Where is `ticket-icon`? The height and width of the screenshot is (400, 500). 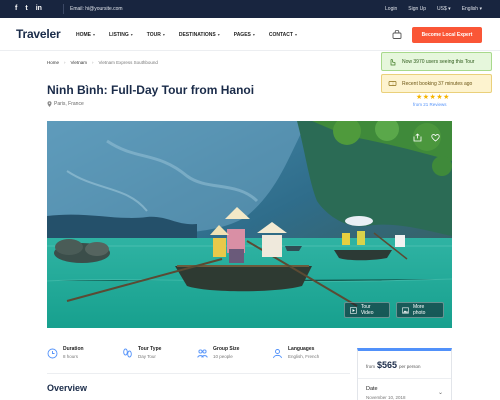
ticket-icon is located at coordinates (392, 83).